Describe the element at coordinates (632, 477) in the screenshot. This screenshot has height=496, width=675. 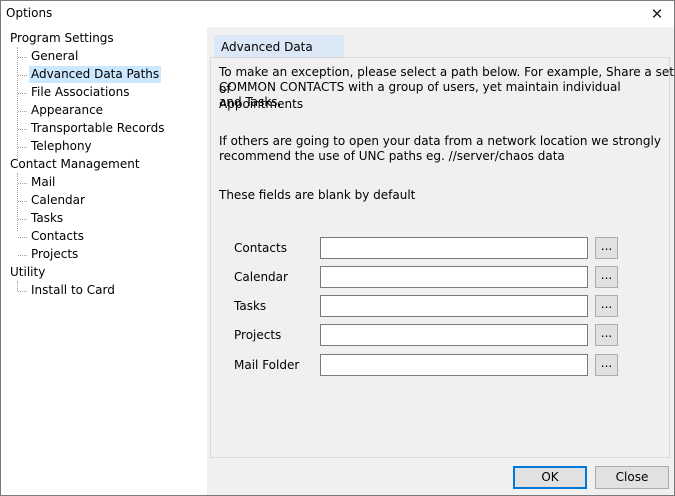
I see `close-button: Close` at that location.